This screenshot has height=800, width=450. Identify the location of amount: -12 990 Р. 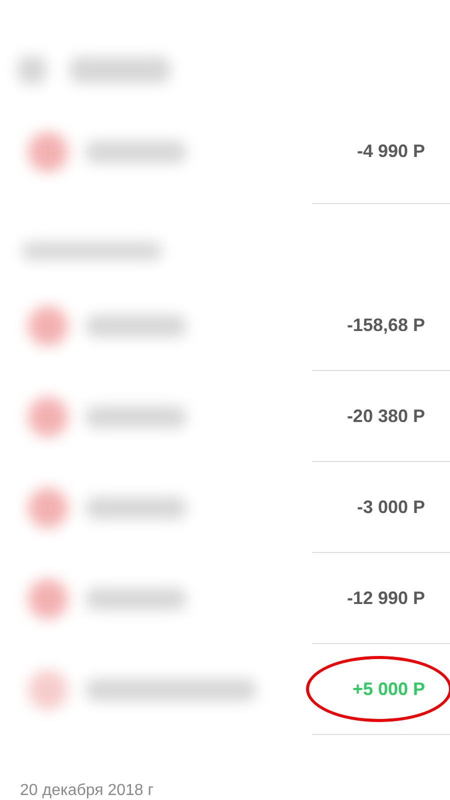
(385, 598).